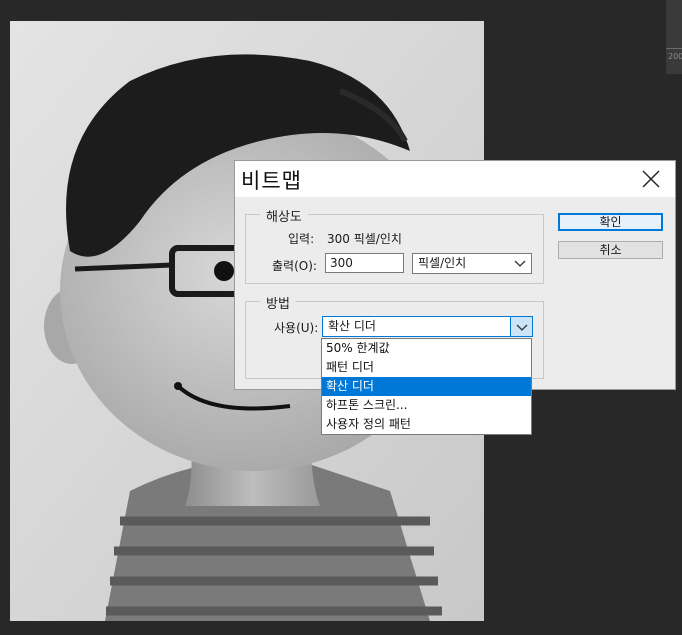 Image resolution: width=682 pixels, height=635 pixels. I want to click on ruler-label: 200, so click(675, 56).